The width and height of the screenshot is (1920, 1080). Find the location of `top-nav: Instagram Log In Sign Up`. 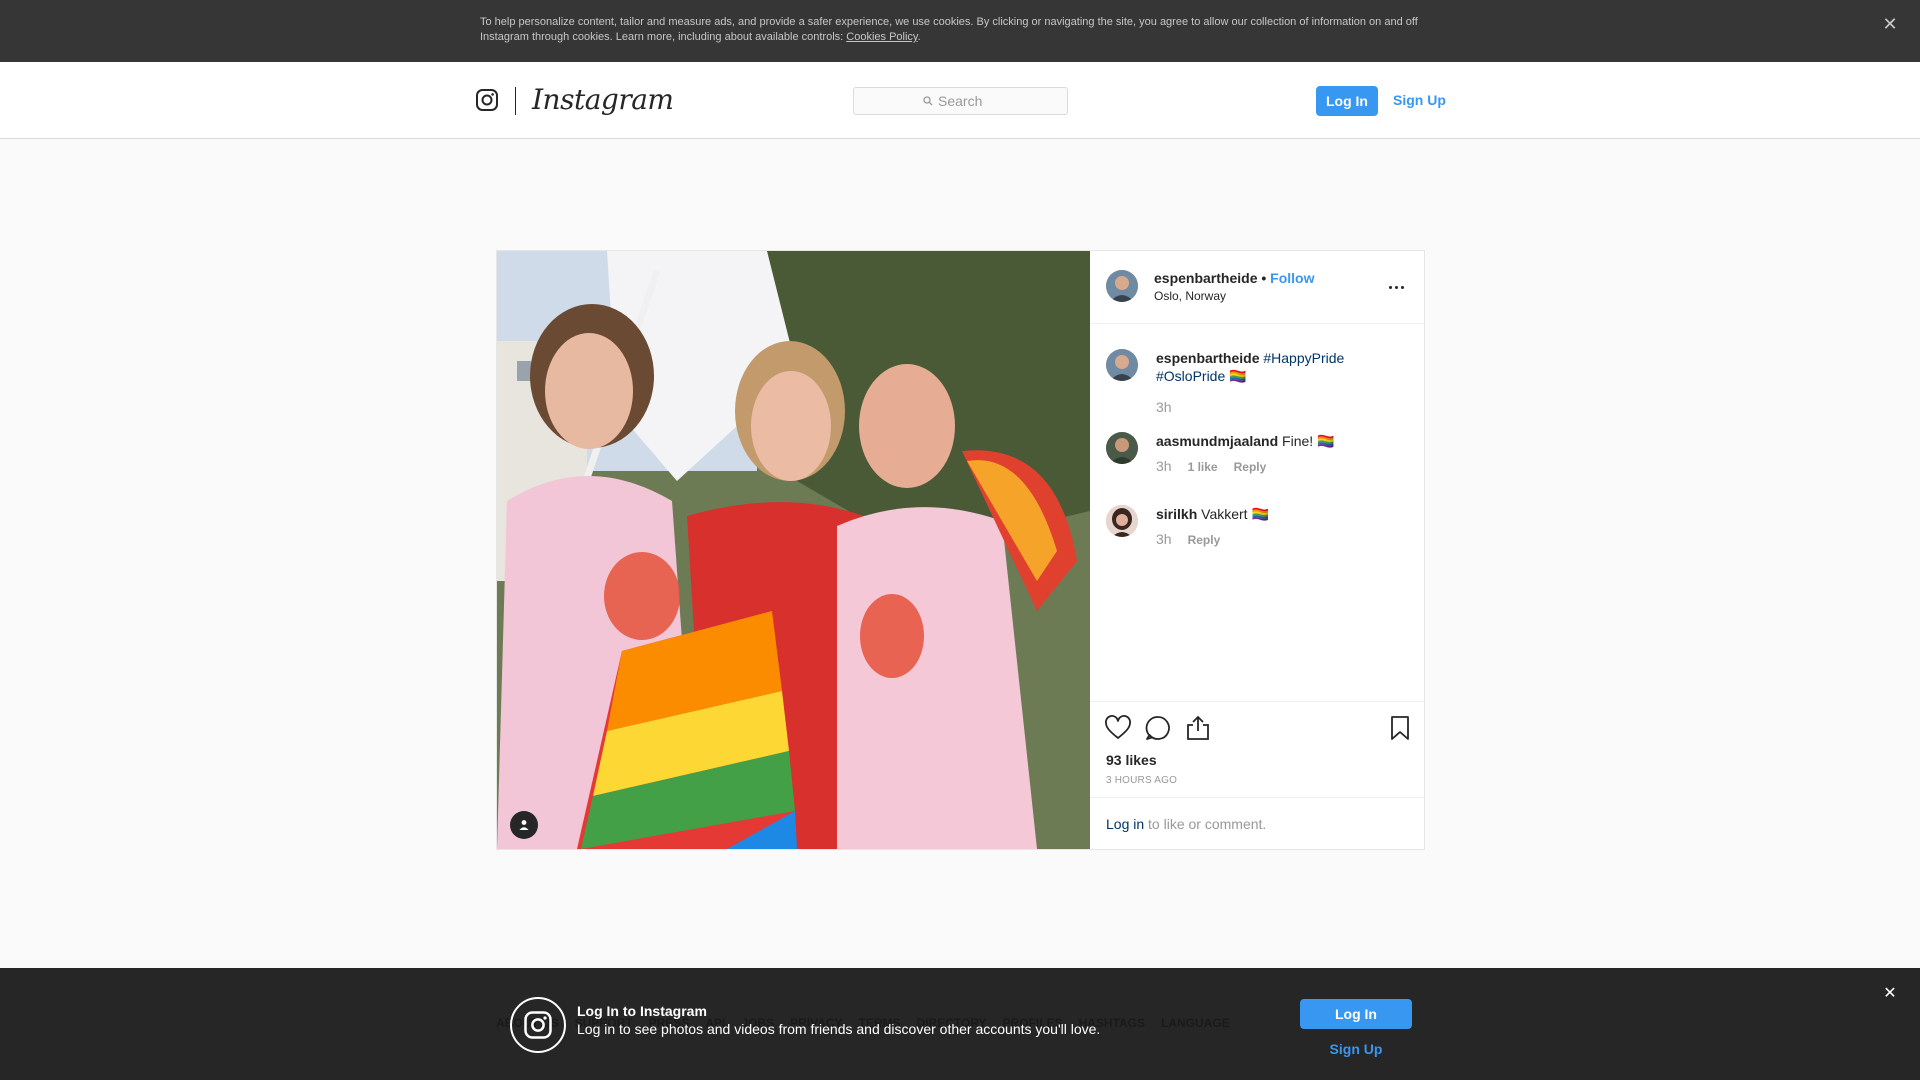

top-nav: Instagram Log In Sign Up is located at coordinates (960, 100).